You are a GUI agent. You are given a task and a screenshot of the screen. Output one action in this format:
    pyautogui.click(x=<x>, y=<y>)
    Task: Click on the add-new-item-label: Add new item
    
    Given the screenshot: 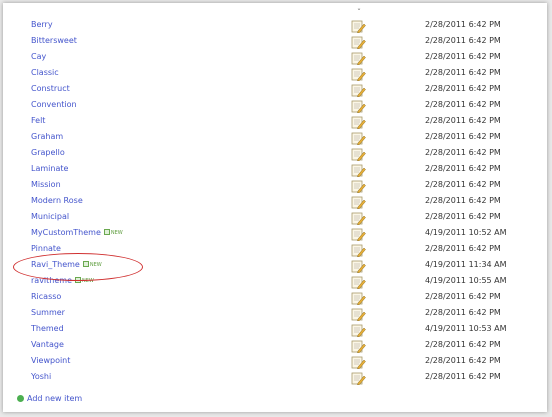 What is the action you would take?
    pyautogui.click(x=55, y=398)
    